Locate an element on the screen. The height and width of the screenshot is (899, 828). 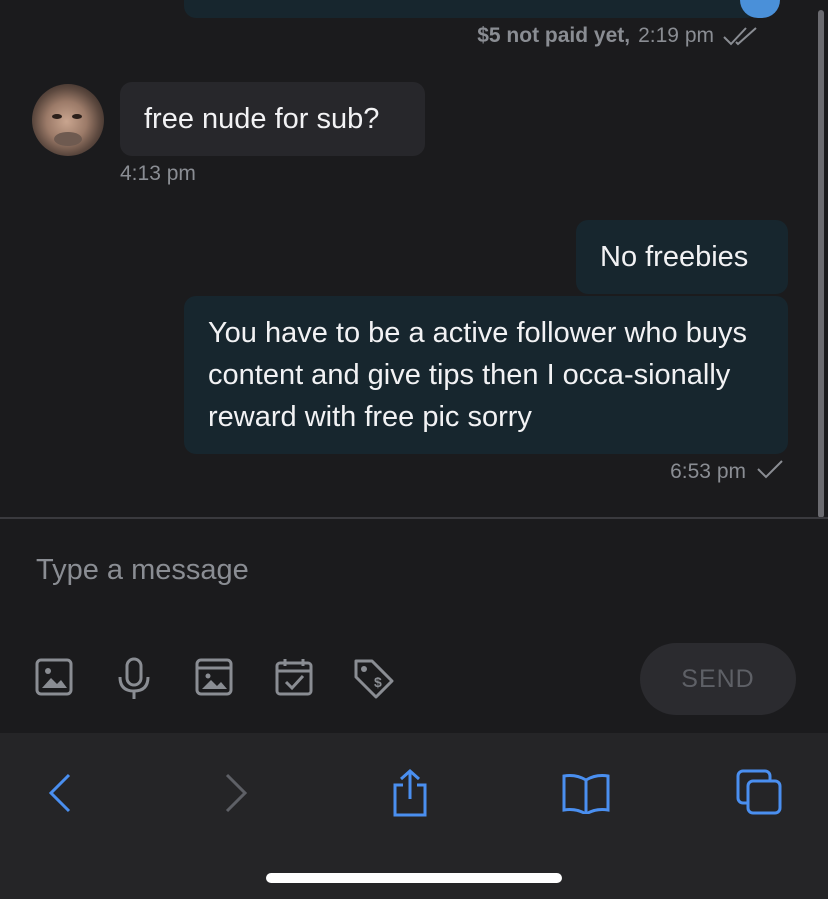
previous-message-bubble is located at coordinates (471, 9).